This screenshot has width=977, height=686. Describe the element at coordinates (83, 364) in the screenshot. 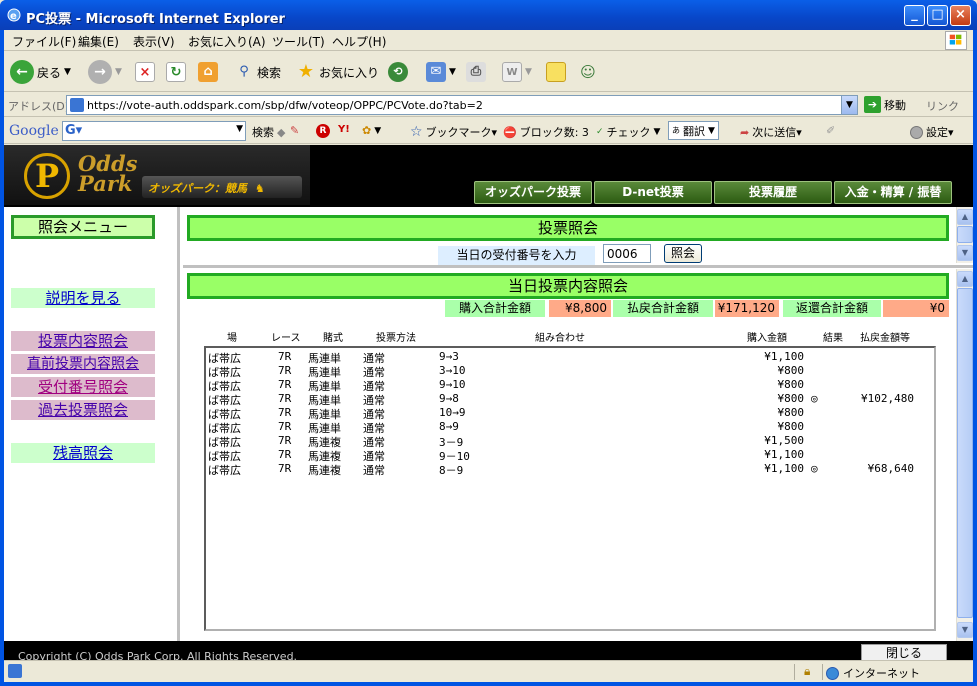

I see `menu-recent-vote: 直前投票内容照会` at that location.